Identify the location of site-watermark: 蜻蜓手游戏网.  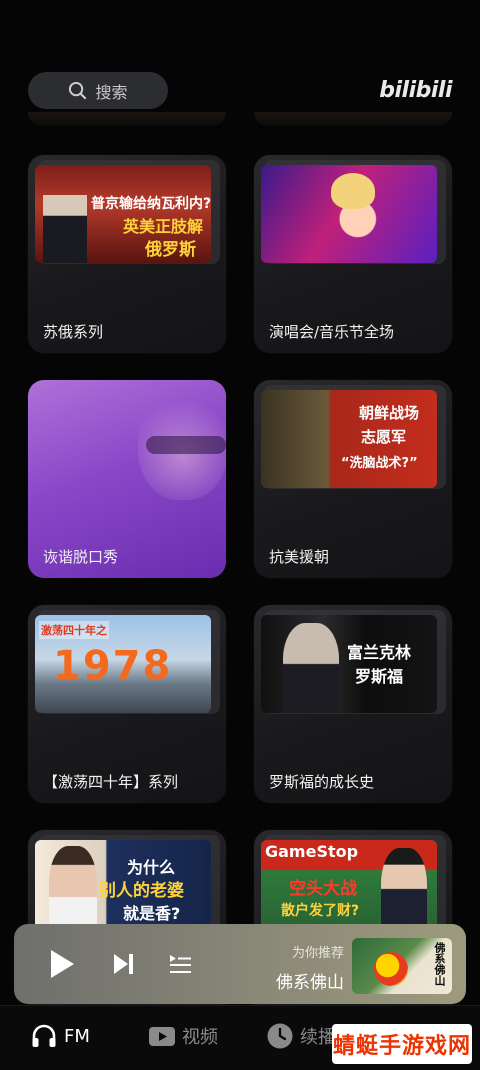
(402, 1044).